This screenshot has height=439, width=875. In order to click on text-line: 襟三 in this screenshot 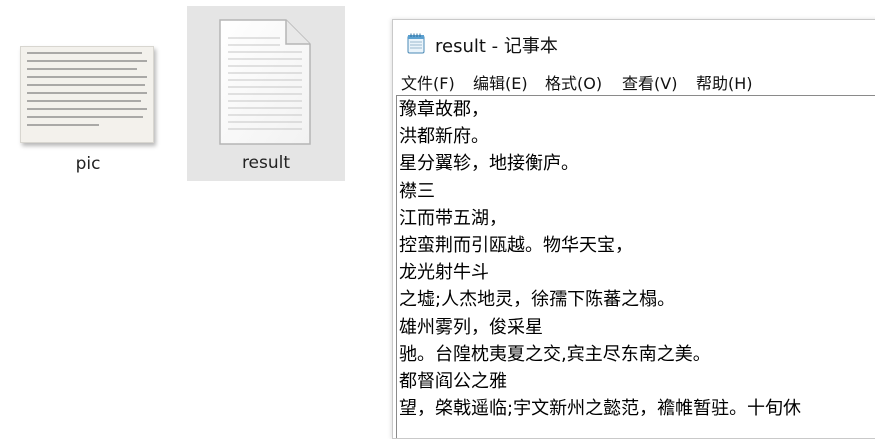, I will do `click(417, 191)`.